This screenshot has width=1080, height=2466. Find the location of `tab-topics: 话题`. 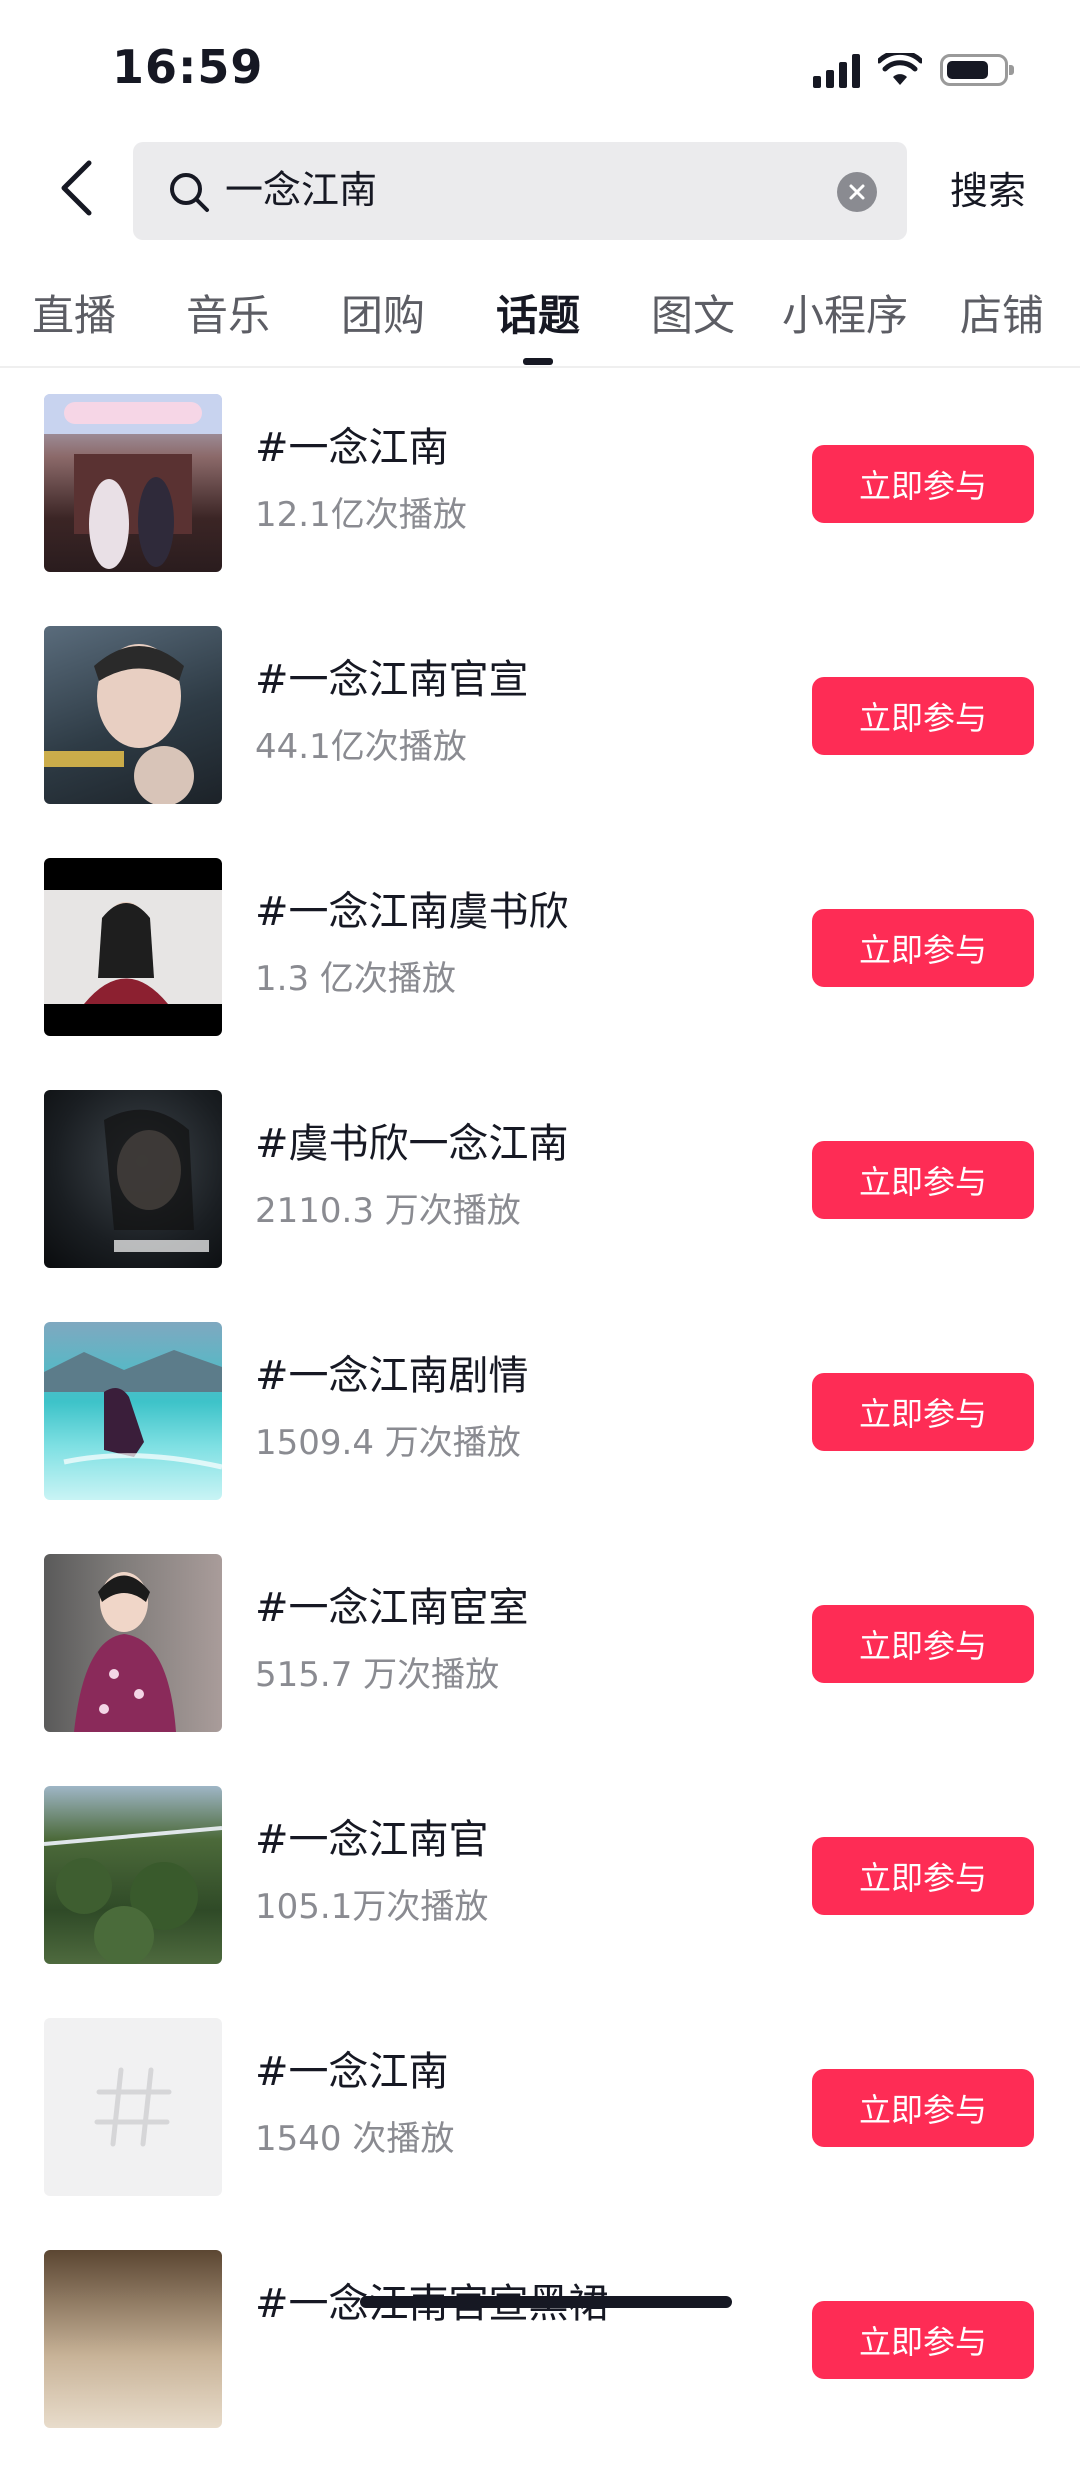

tab-topics: 话题 is located at coordinates (538, 316).